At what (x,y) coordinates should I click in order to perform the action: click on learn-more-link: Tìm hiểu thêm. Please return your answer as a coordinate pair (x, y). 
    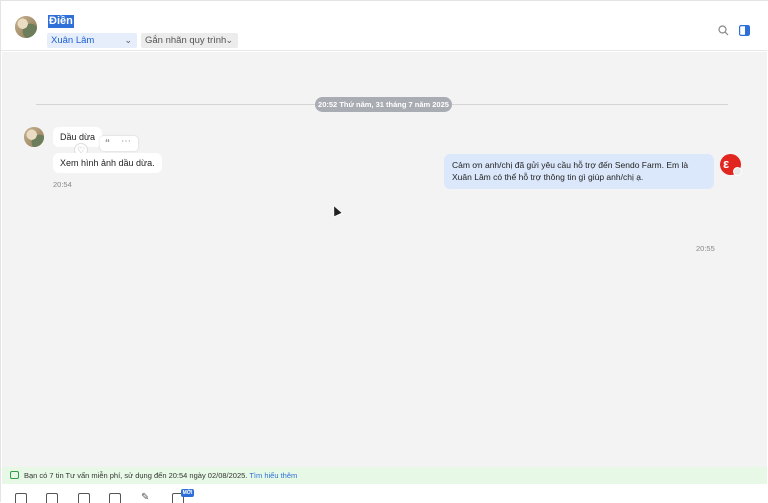
    Looking at the image, I should click on (273, 475).